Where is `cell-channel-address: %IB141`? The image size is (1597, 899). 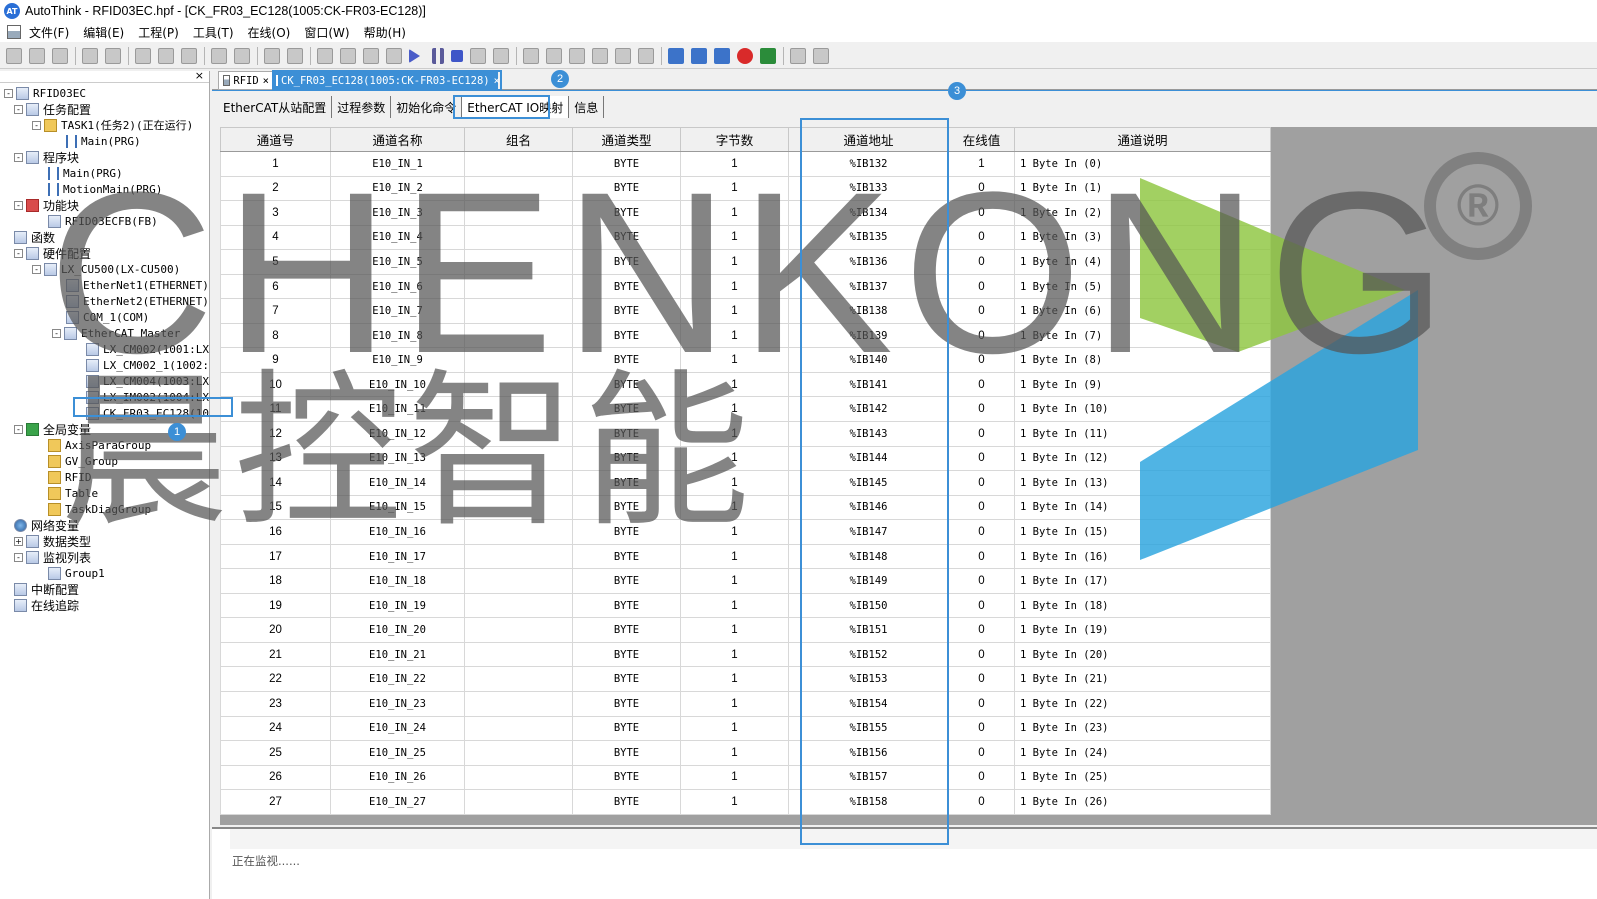 cell-channel-address: %IB141 is located at coordinates (868, 384).